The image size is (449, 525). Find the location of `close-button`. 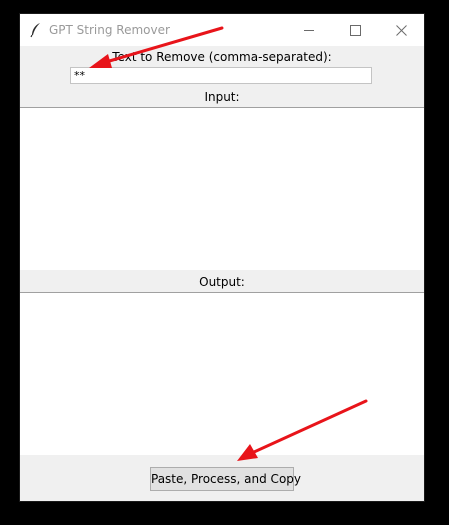

close-button is located at coordinates (401, 30).